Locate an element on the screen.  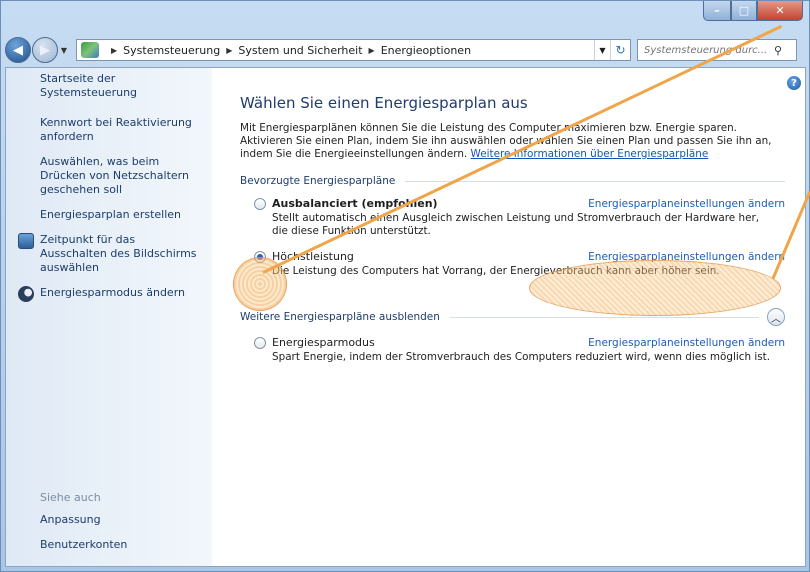
see-also-link-benutzerkonten: Benutzerkonten is located at coordinates (83, 545).